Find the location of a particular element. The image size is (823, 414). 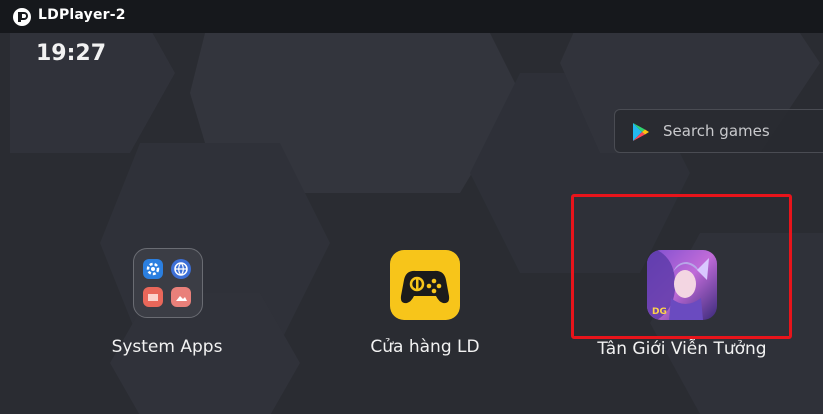

selection-highlight is located at coordinates (681, 266).